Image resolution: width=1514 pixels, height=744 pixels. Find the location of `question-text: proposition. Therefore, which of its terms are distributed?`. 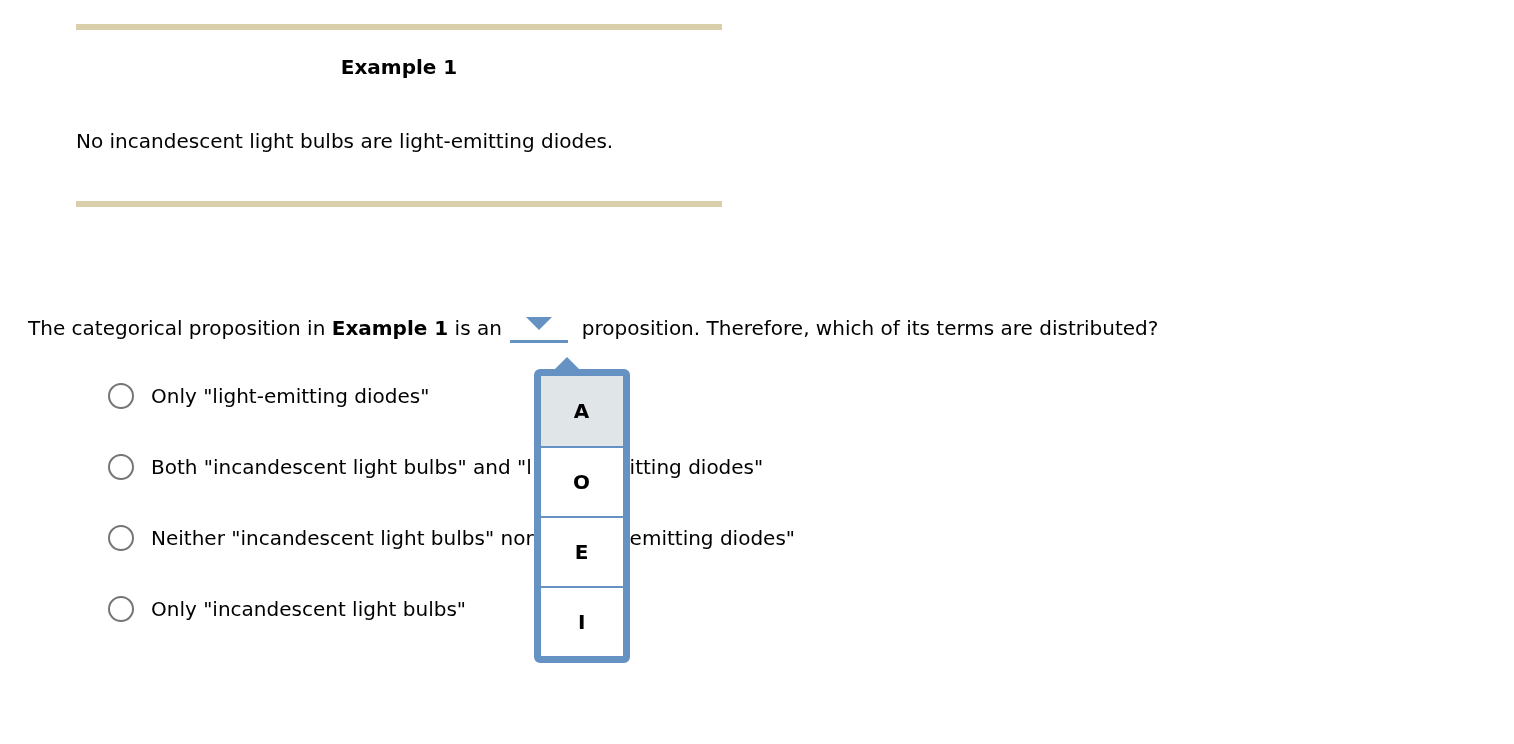

question-text: proposition. Therefore, which of its terms are distributed? is located at coordinates (870, 328).